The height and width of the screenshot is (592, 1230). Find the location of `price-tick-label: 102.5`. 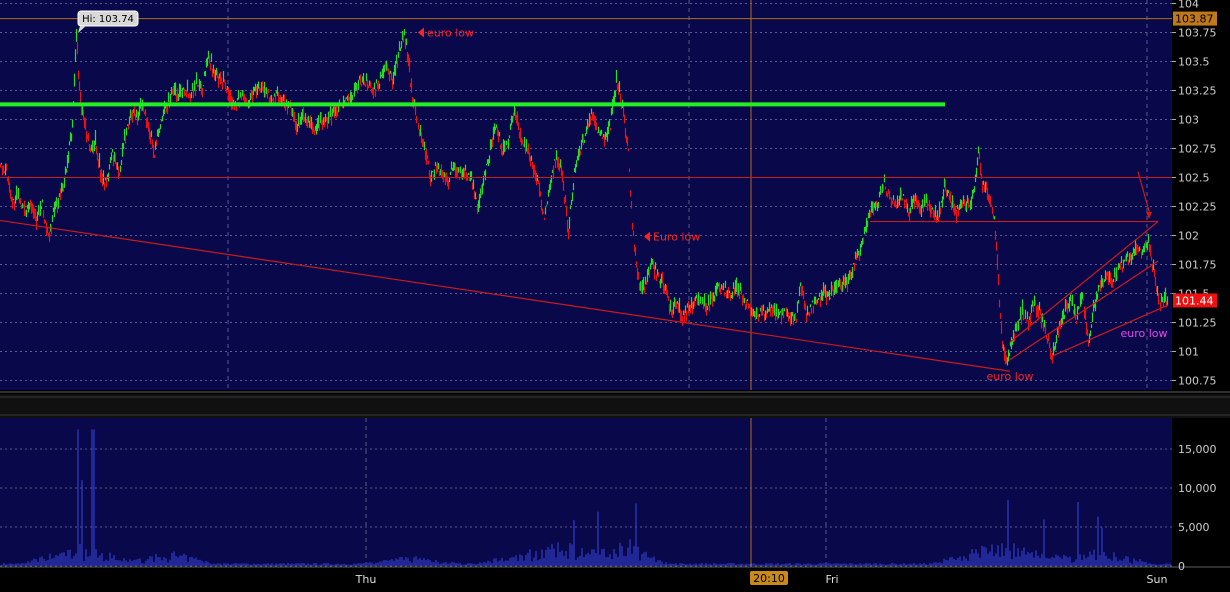

price-tick-label: 102.5 is located at coordinates (1194, 178).